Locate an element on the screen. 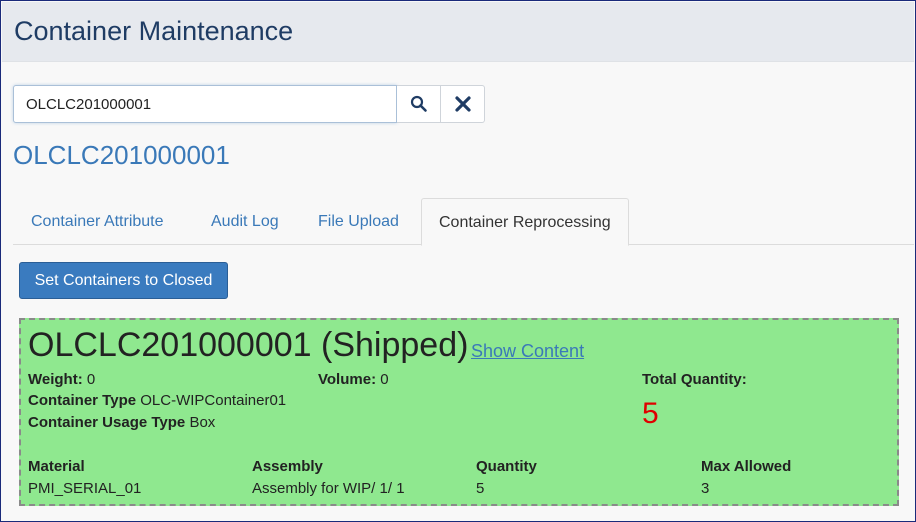 This screenshot has width=916, height=522. search-input is located at coordinates (205, 104).